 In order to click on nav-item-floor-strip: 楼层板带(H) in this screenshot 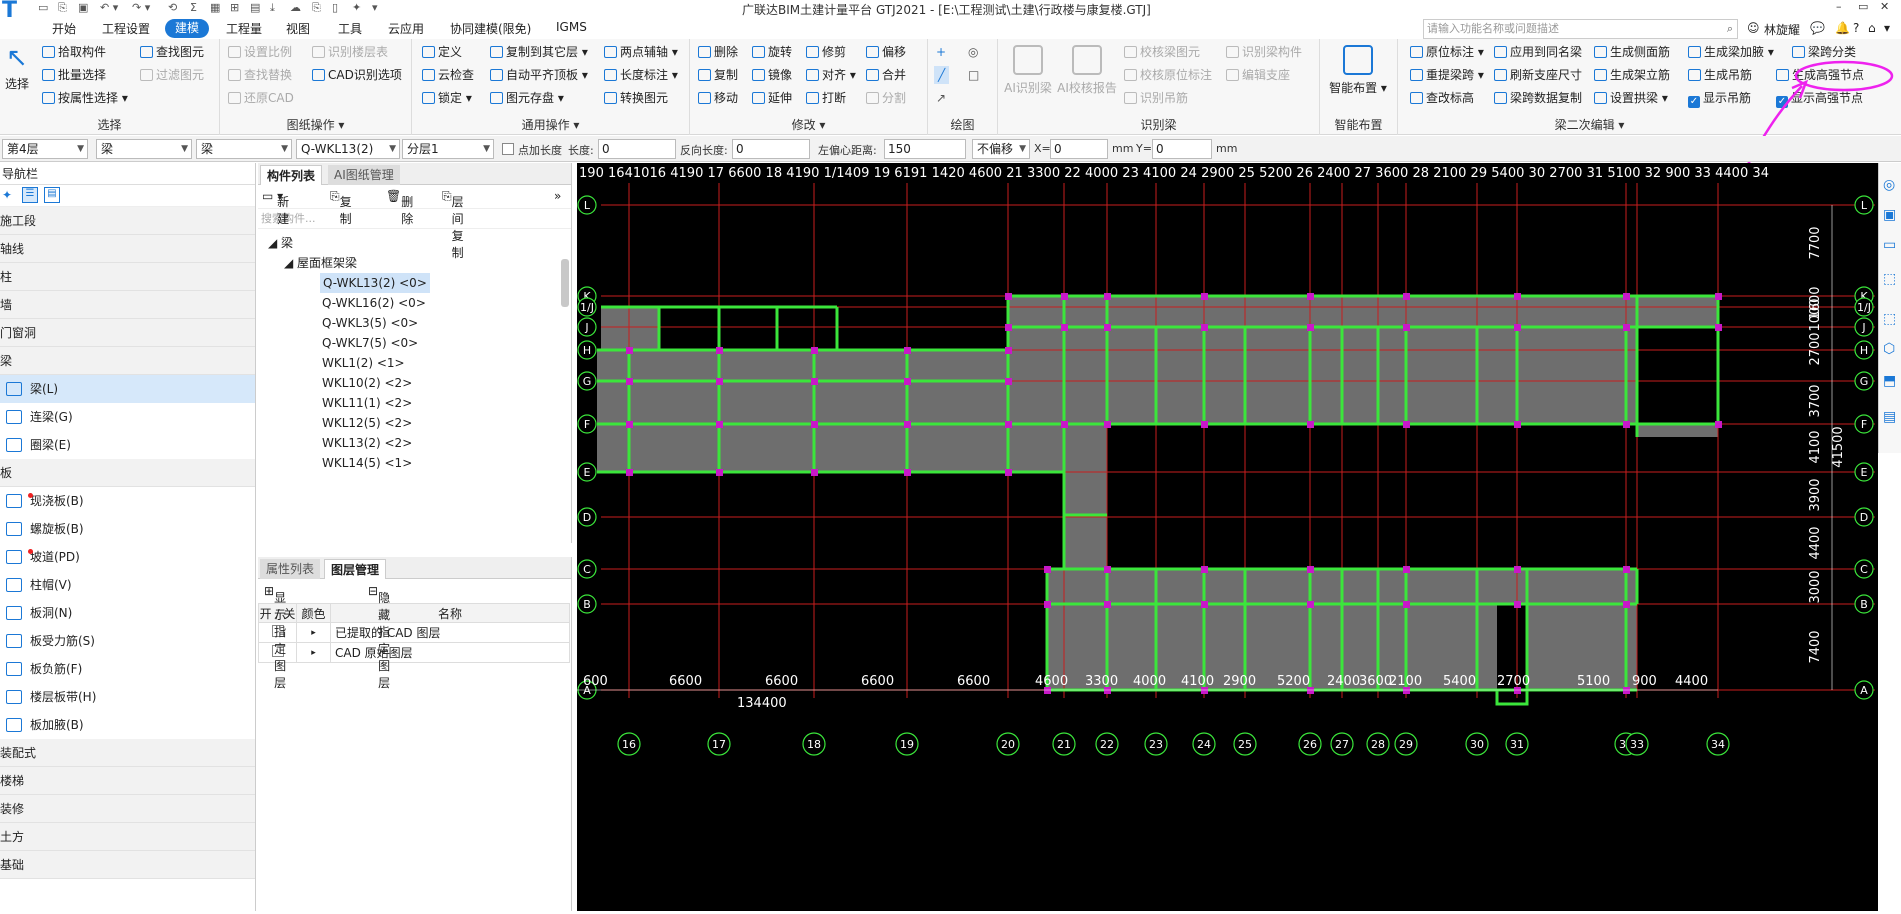, I will do `click(127, 697)`.